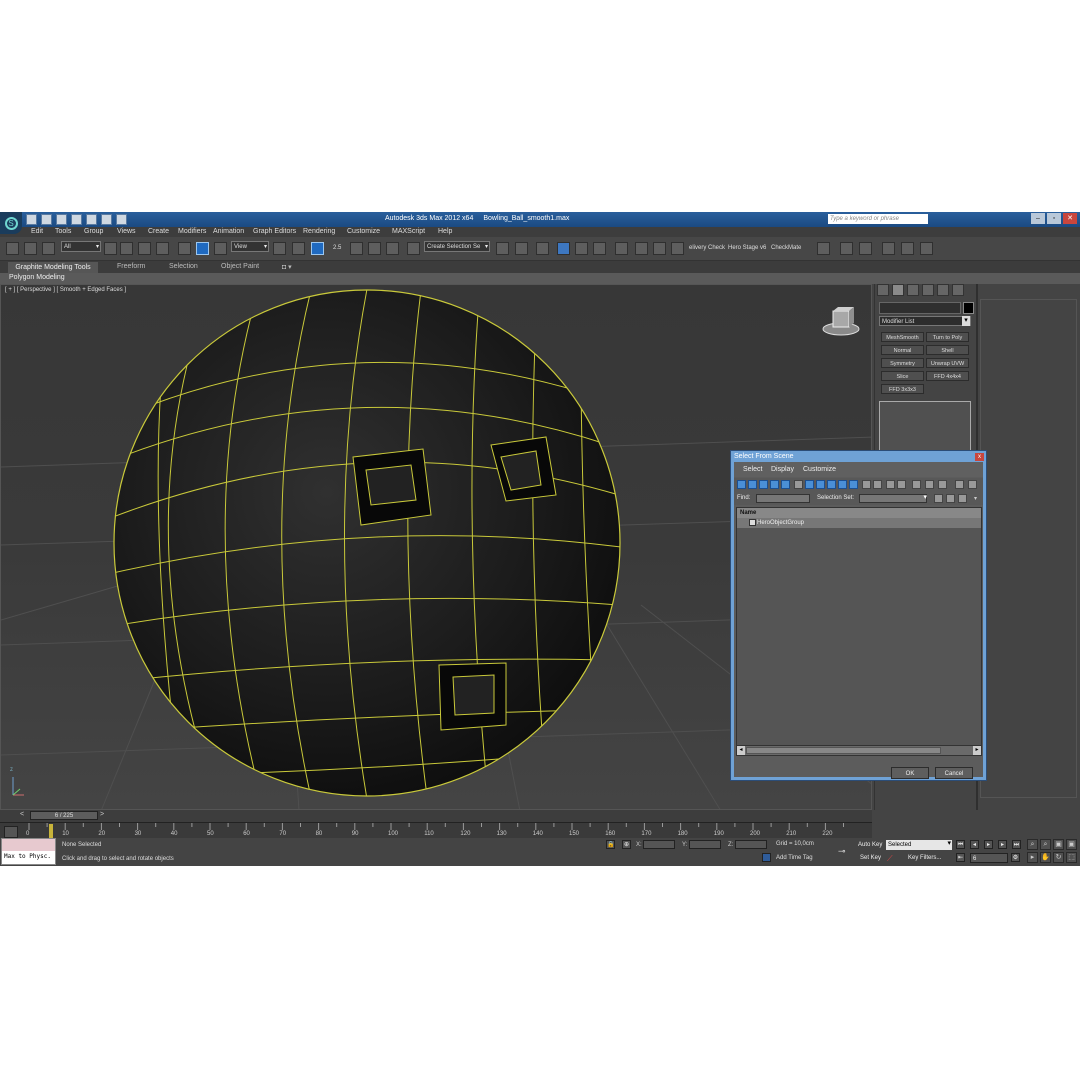 The width and height of the screenshot is (1080, 1080). What do you see at coordinates (121, 219) in the screenshot?
I see `qat-dropdown-icon` at bounding box center [121, 219].